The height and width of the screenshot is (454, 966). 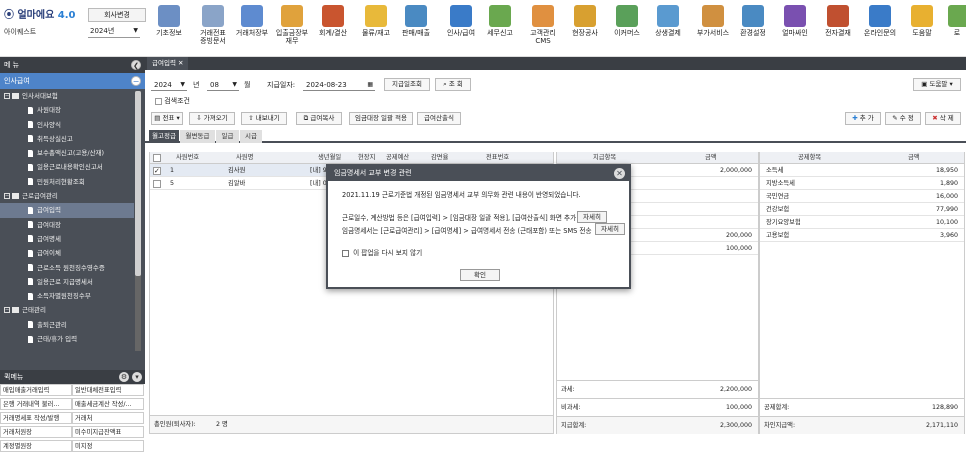 I want to click on deduct-item-row: 국민연금 16,000, so click(x=862, y=196).